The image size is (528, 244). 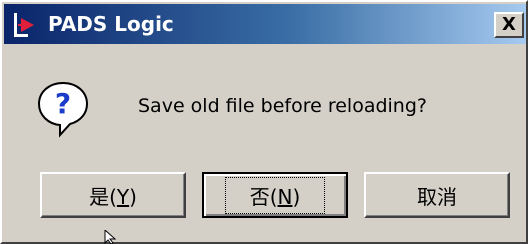 I want to click on cancel-button-label: 取消, so click(x=437, y=196).